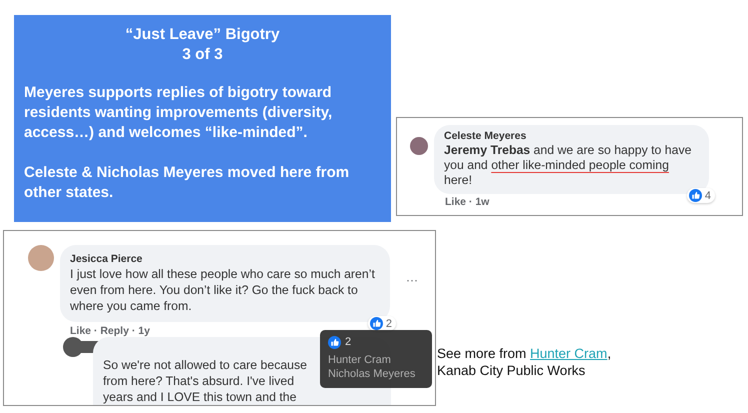  What do you see at coordinates (187, 183) in the screenshot?
I see `slide-paragraph: Celeste & Nicholas Meyeres moved here from other states.` at bounding box center [187, 183].